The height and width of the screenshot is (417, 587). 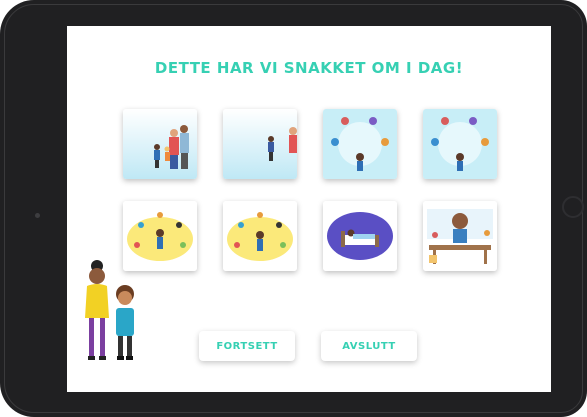 What do you see at coordinates (109, 310) in the screenshot?
I see `children-illustration` at bounding box center [109, 310].